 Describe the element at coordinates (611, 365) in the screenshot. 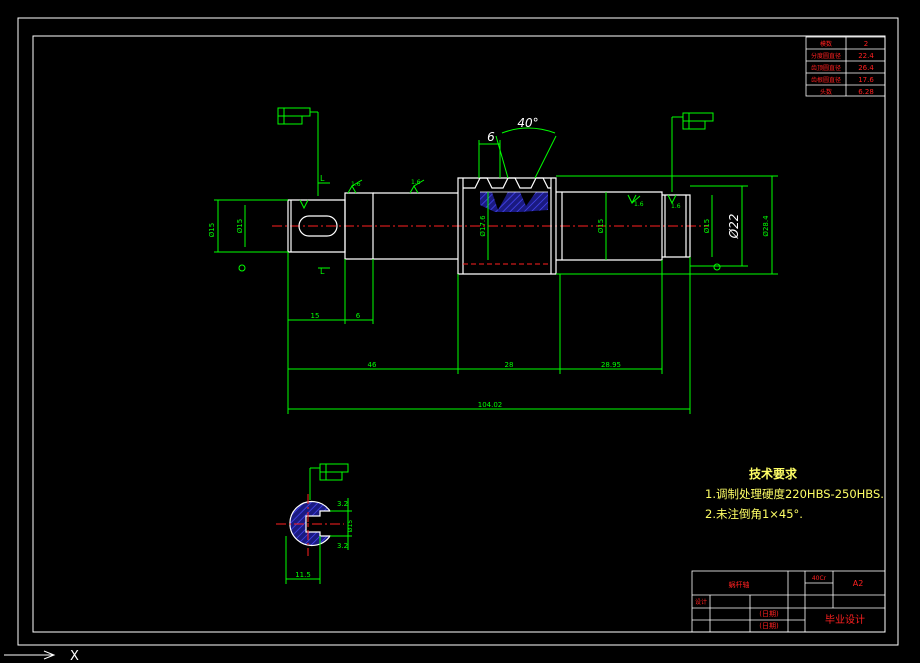

I see `dim-right-len: 28.95` at that location.